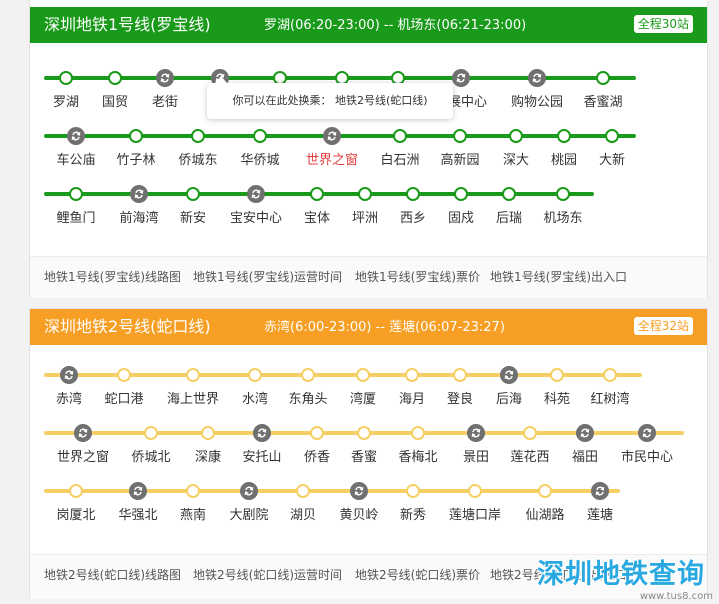 Image resolution: width=719 pixels, height=604 pixels. What do you see at coordinates (558, 277) in the screenshot?
I see `footer-link: 地铁1号线(罗宝线)出入口` at bounding box center [558, 277].